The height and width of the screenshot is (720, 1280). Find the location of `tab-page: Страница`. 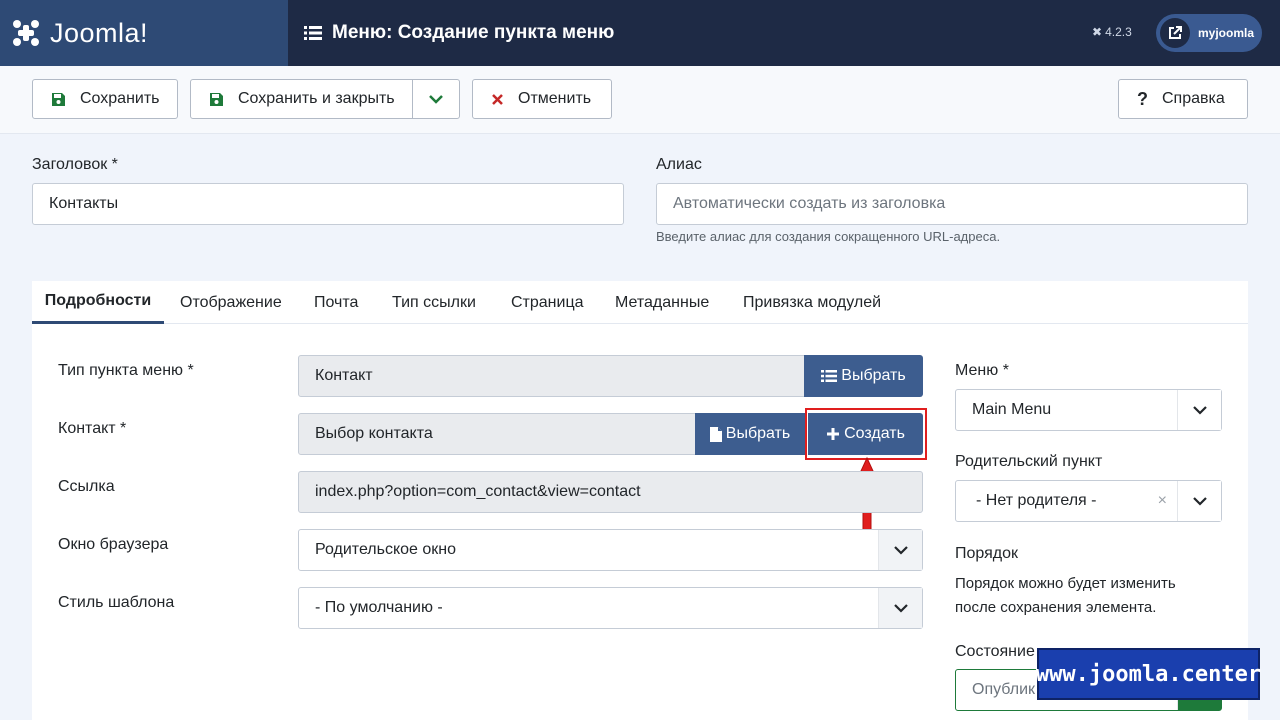

tab-page: Страница is located at coordinates (547, 302).